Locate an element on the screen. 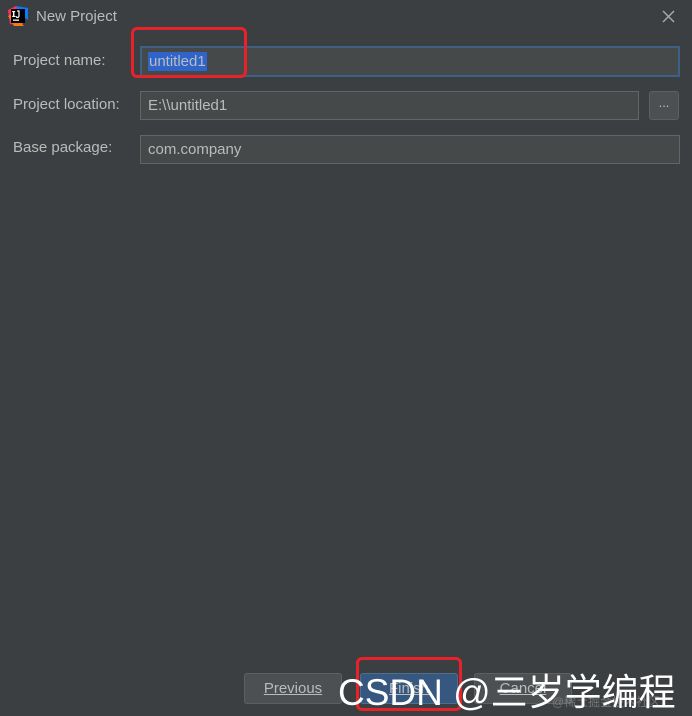  intellij-idea-icon is located at coordinates (18, 16).